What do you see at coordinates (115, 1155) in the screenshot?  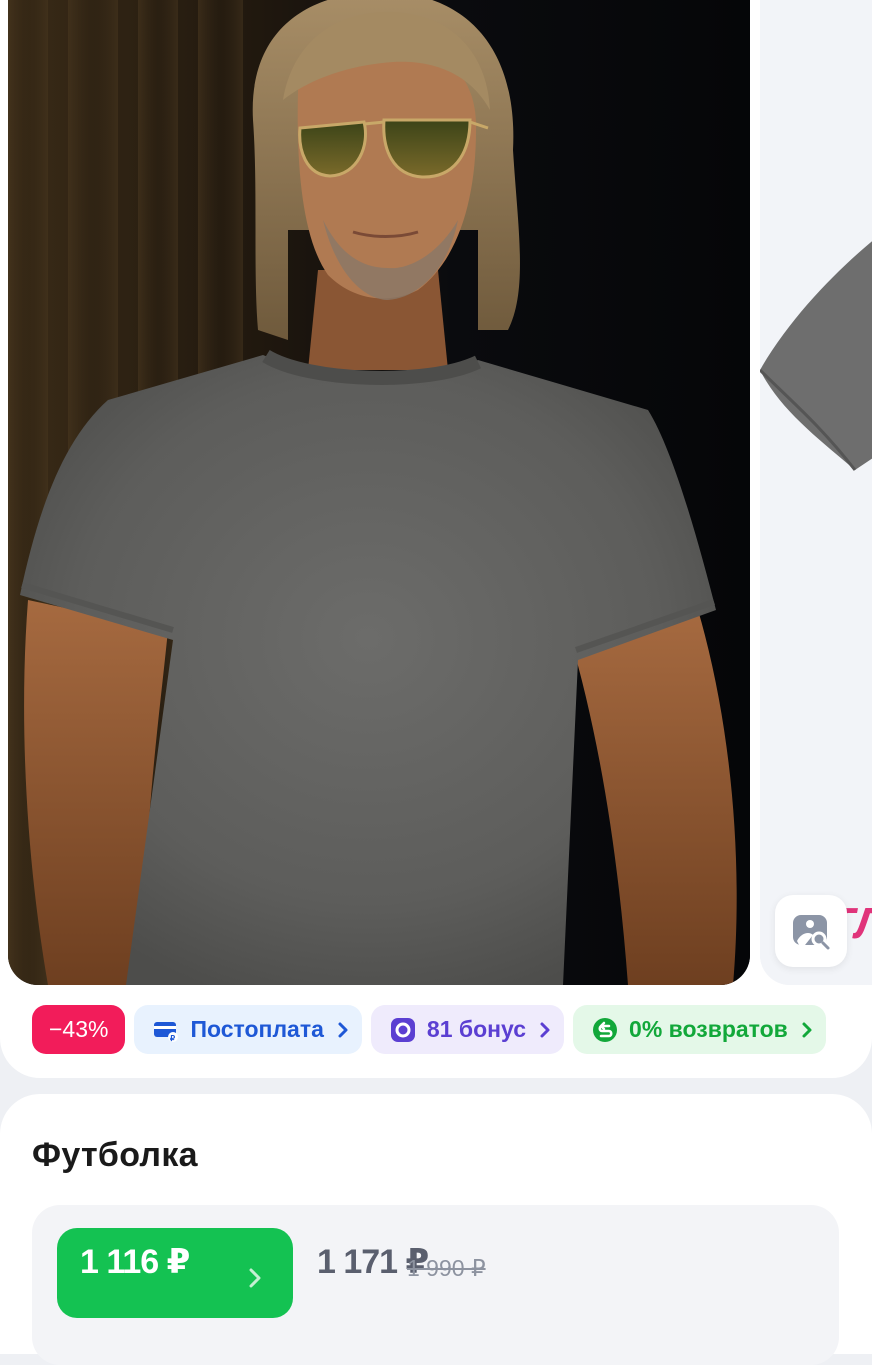 I see `product-title: Футболка` at bounding box center [115, 1155].